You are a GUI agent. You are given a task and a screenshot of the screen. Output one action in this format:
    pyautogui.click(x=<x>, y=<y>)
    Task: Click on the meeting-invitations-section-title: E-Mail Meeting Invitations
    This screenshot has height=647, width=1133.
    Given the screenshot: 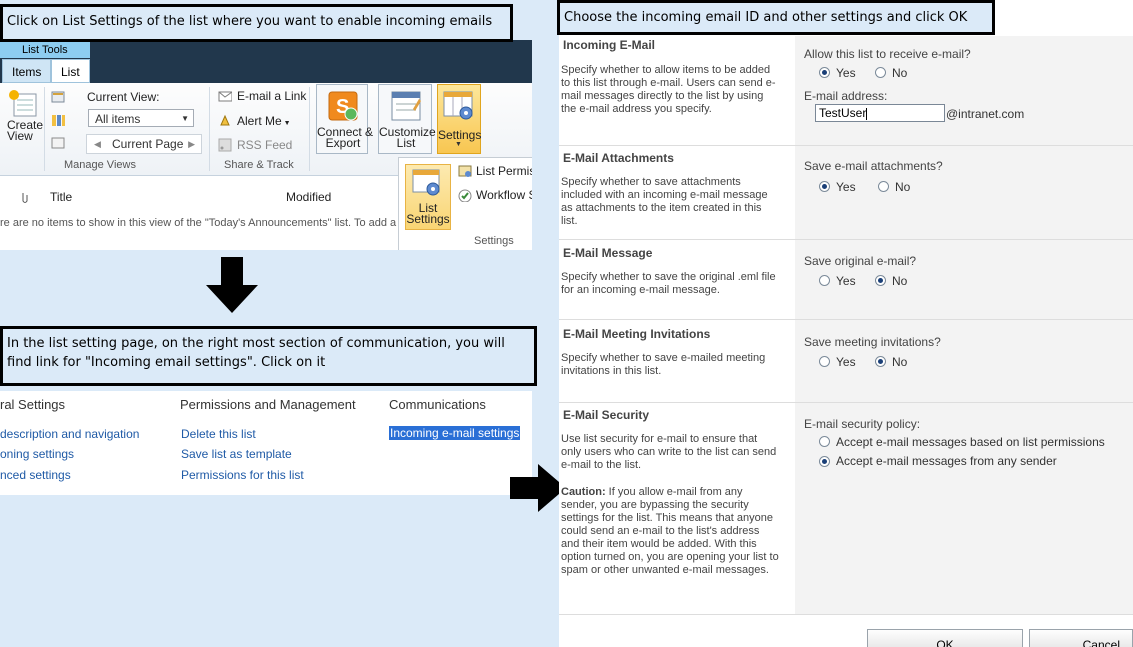 What is the action you would take?
    pyautogui.click(x=637, y=334)
    